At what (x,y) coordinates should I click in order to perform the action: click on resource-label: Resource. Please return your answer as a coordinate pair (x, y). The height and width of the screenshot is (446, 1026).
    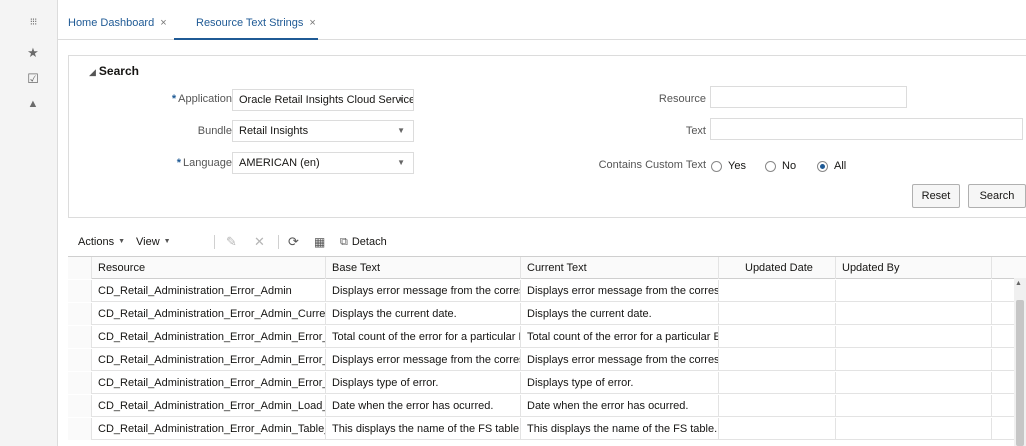
    Looking at the image, I should click on (682, 99).